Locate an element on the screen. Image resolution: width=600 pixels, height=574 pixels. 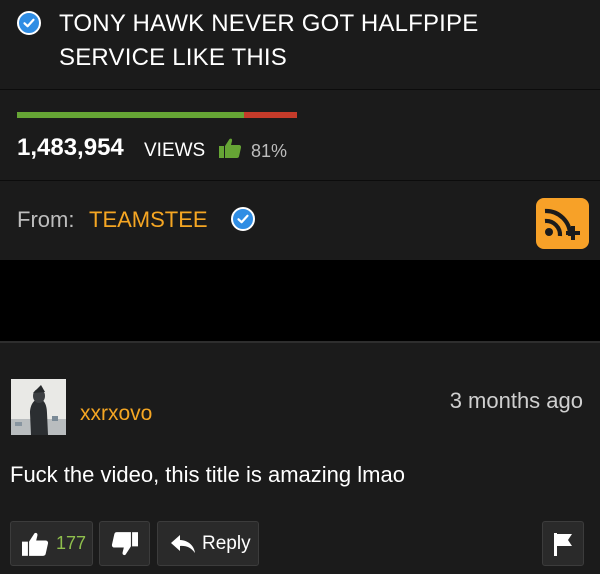
thumbs-down-icon is located at coordinates (124, 543).